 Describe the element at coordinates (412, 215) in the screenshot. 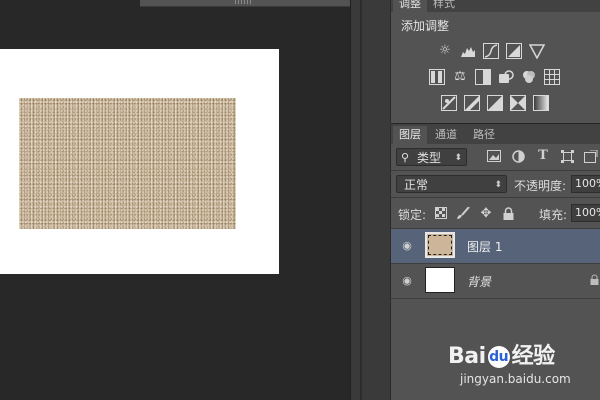

I see `lock-label: 锁定:` at that location.